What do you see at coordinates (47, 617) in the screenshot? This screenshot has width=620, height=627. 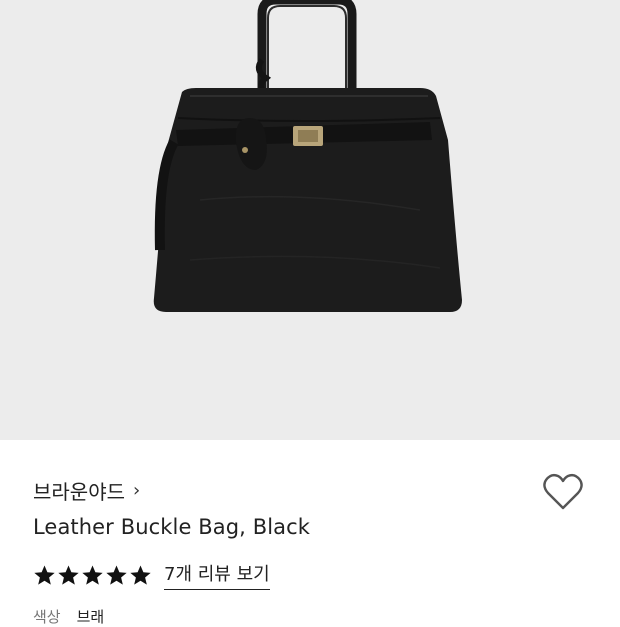 I see `option-label: 색상` at bounding box center [47, 617].